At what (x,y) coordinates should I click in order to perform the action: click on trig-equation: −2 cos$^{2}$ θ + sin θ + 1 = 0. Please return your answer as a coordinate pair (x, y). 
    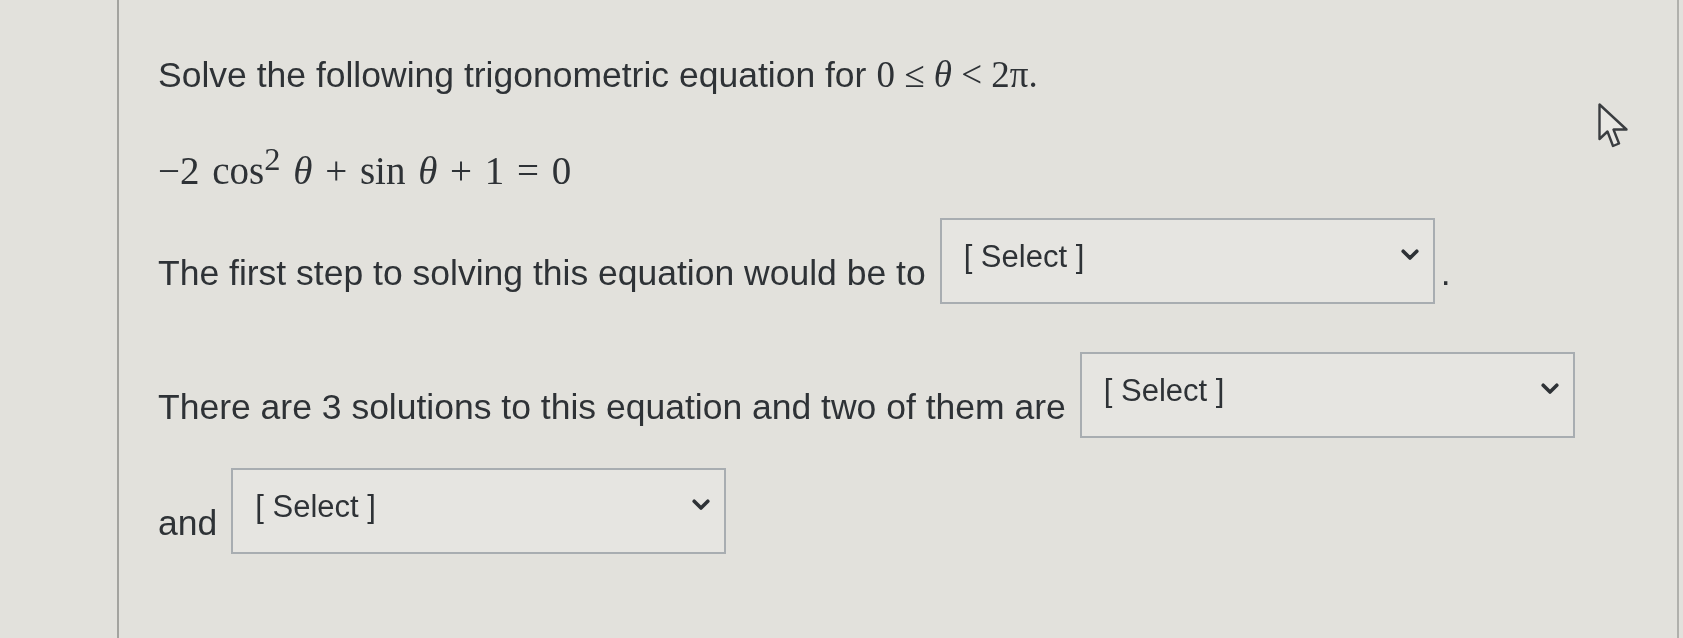
    Looking at the image, I should click on (365, 166).